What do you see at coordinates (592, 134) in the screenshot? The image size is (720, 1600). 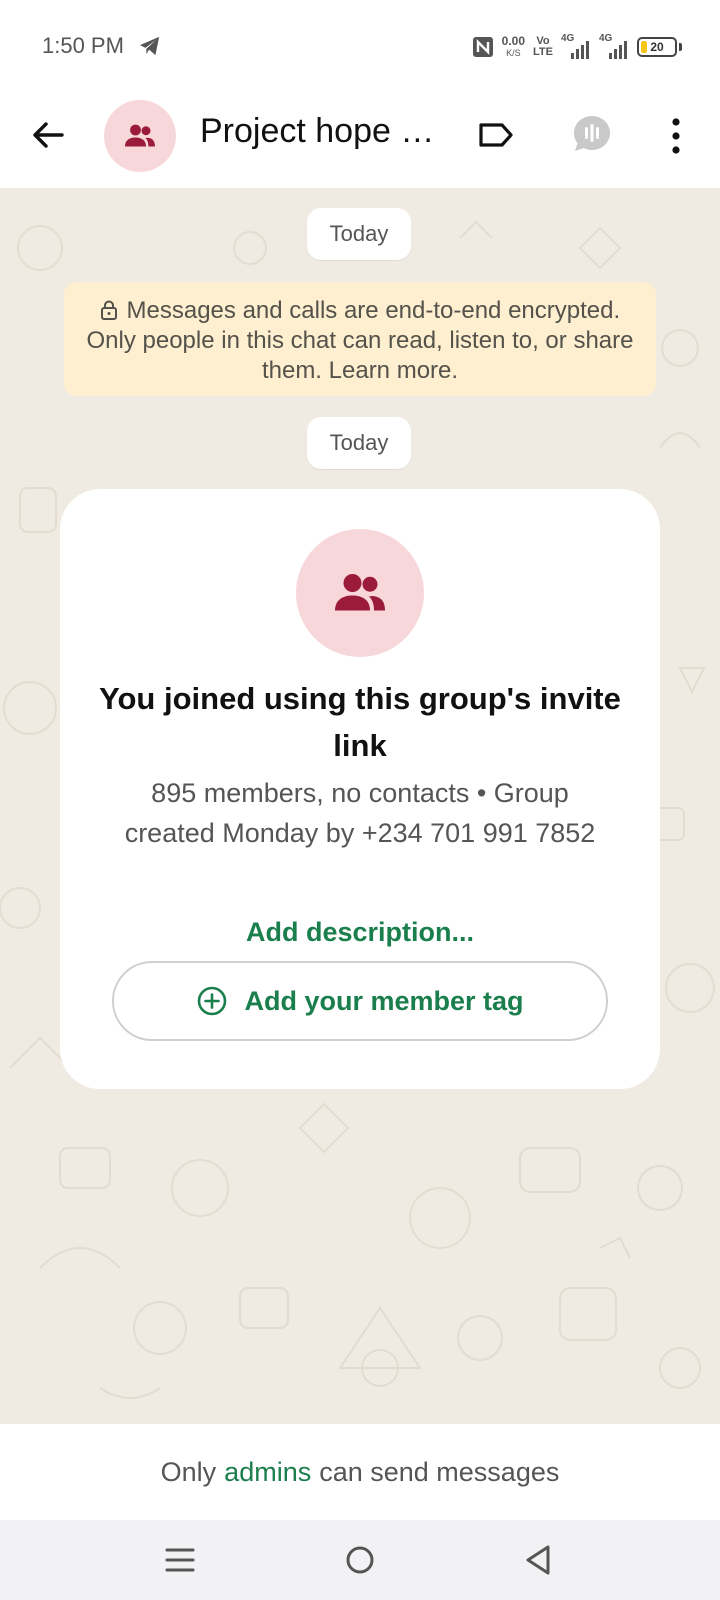 I see `audio-chat-icon` at bounding box center [592, 134].